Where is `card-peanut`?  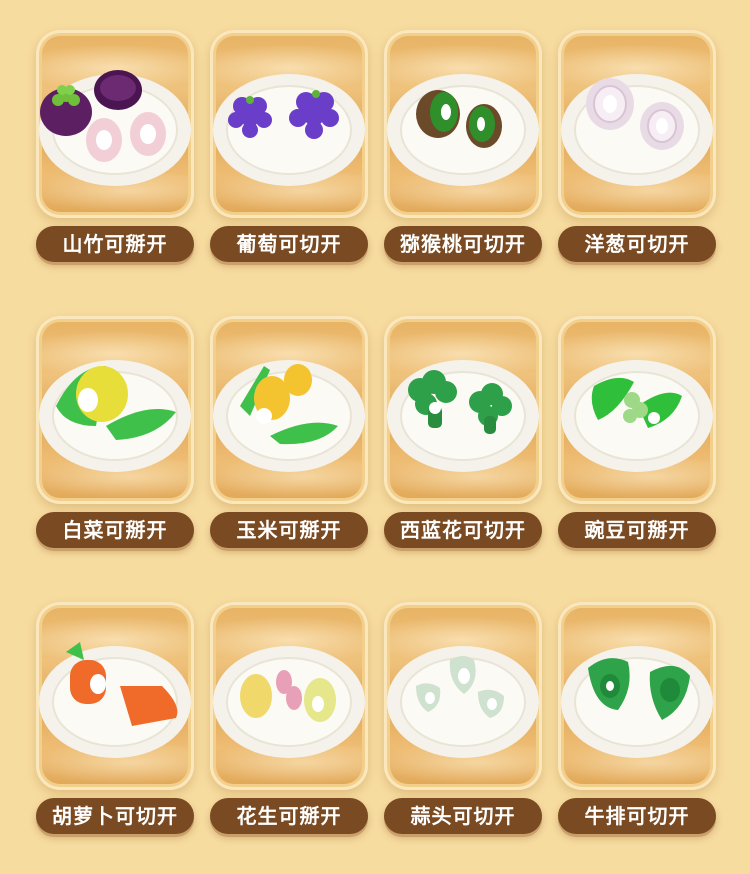 card-peanut is located at coordinates (289, 696).